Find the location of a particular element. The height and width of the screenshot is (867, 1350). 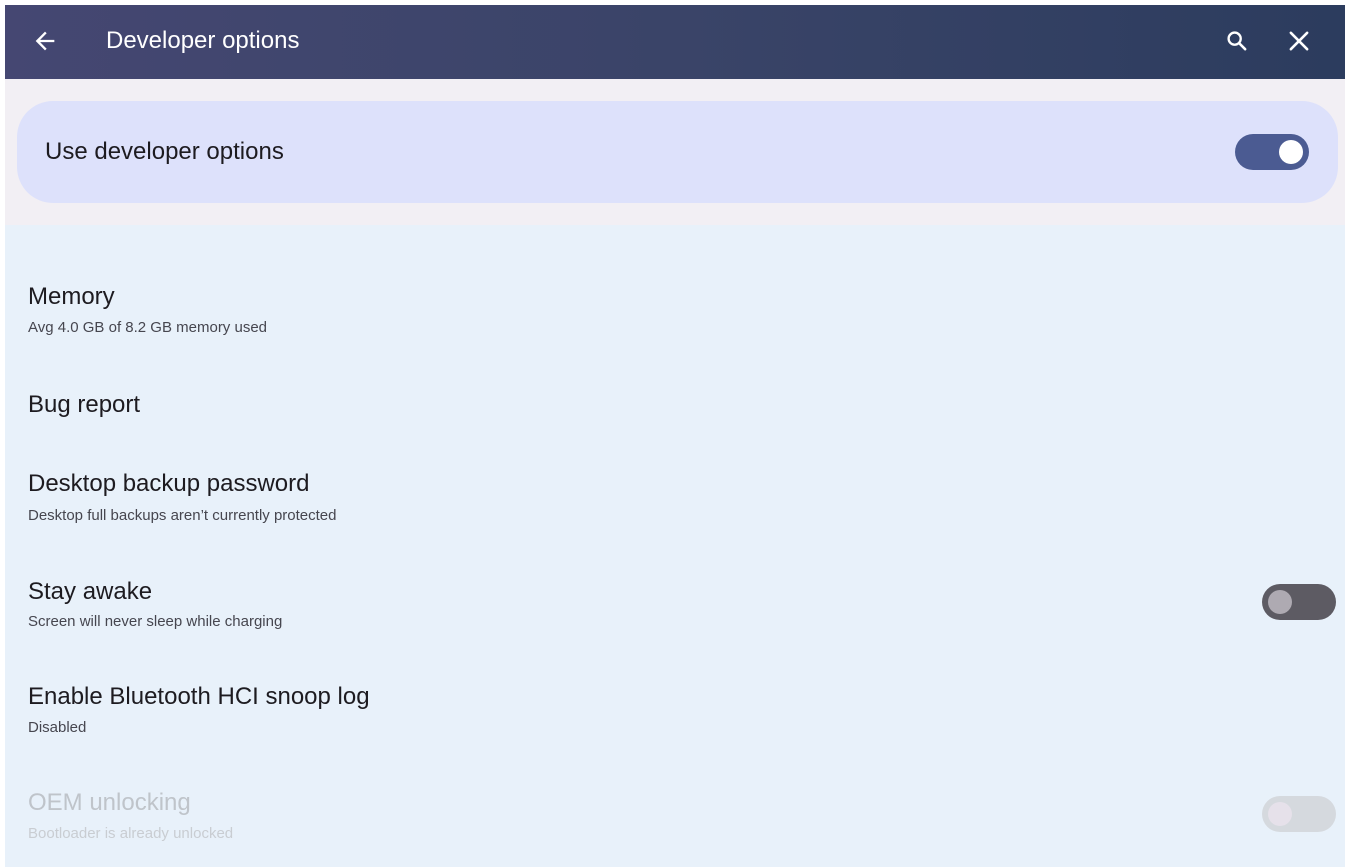

setting-bug-report: Bug report is located at coordinates (675, 409).